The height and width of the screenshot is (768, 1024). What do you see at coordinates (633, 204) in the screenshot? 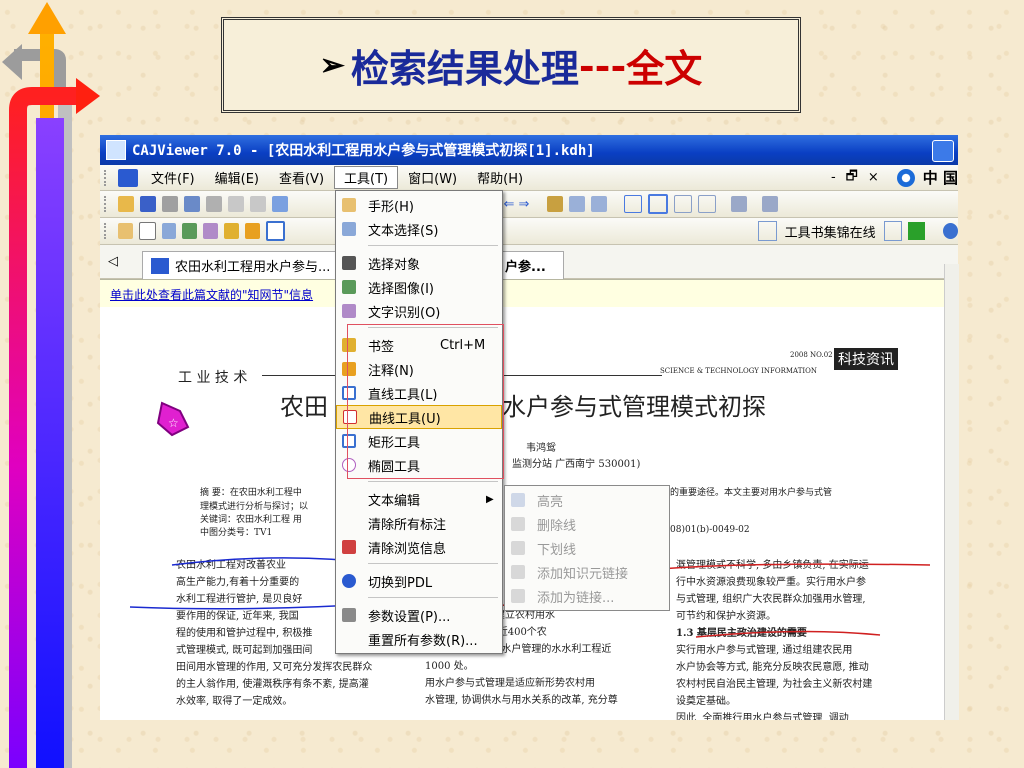
I see `single-page-icon` at bounding box center [633, 204].